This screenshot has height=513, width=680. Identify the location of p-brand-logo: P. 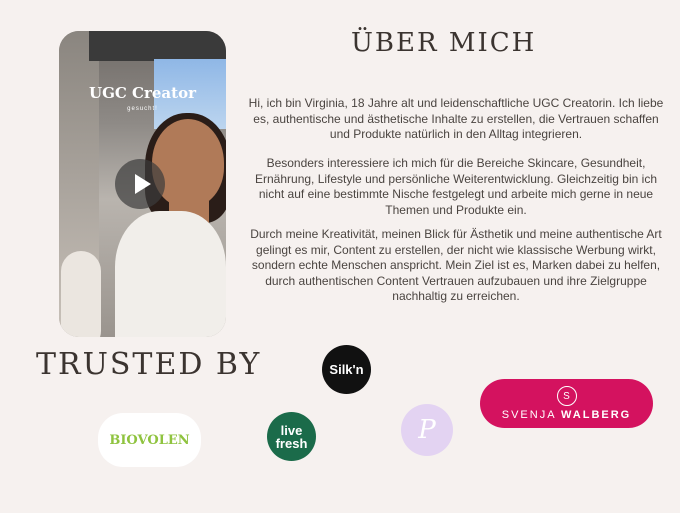
(427, 430).